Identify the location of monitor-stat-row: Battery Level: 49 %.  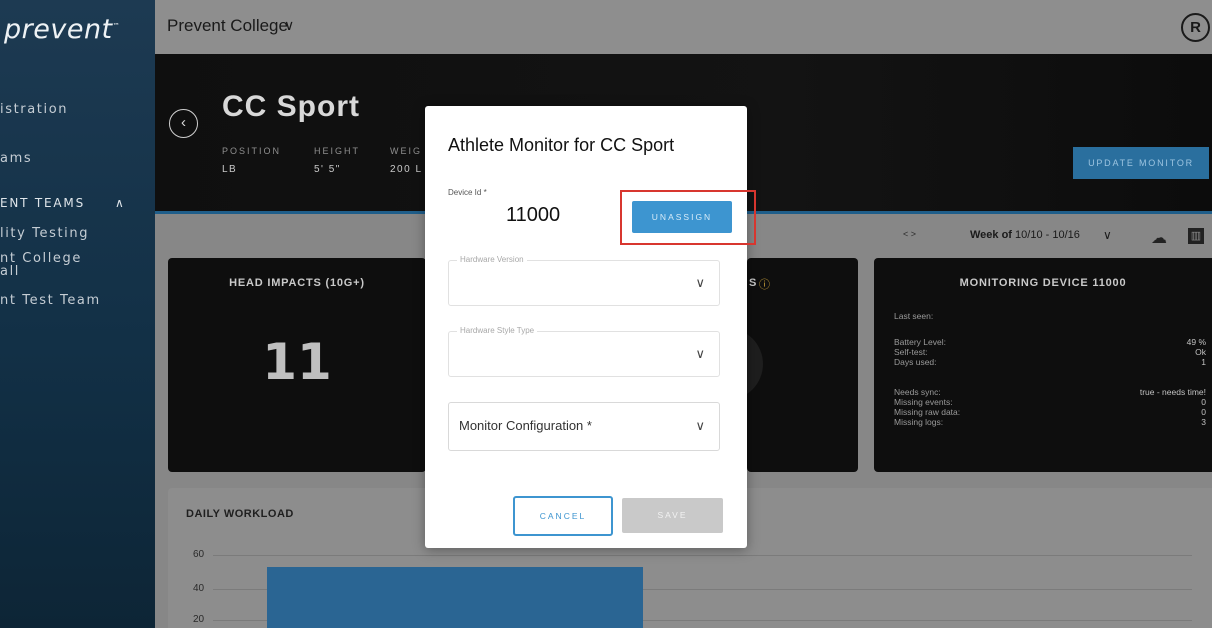
(1050, 342).